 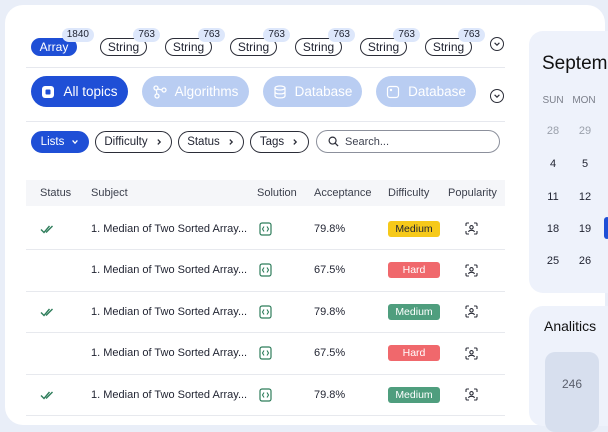 What do you see at coordinates (414, 394) in the screenshot?
I see `difficulty-badge: Medium` at bounding box center [414, 394].